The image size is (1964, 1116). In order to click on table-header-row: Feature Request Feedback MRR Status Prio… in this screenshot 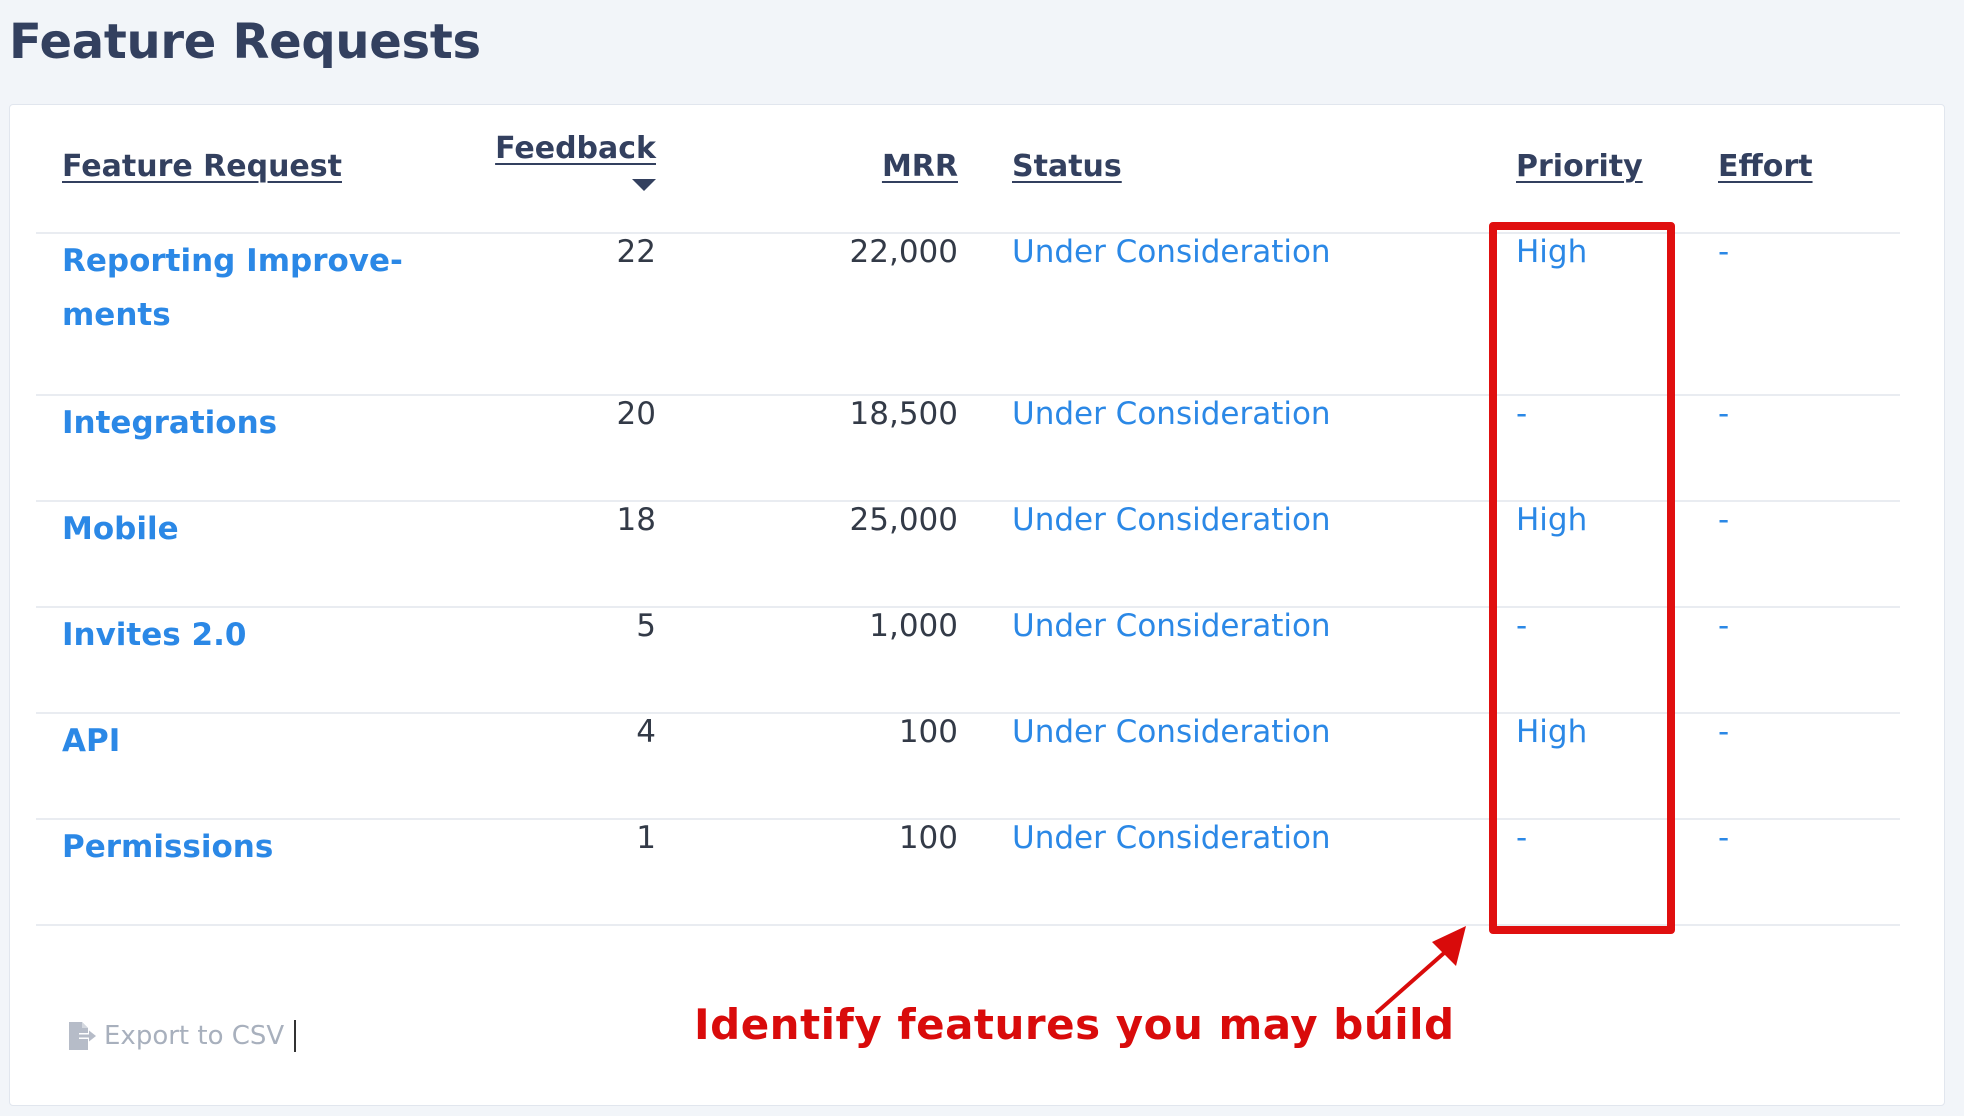, I will do `click(968, 172)`.